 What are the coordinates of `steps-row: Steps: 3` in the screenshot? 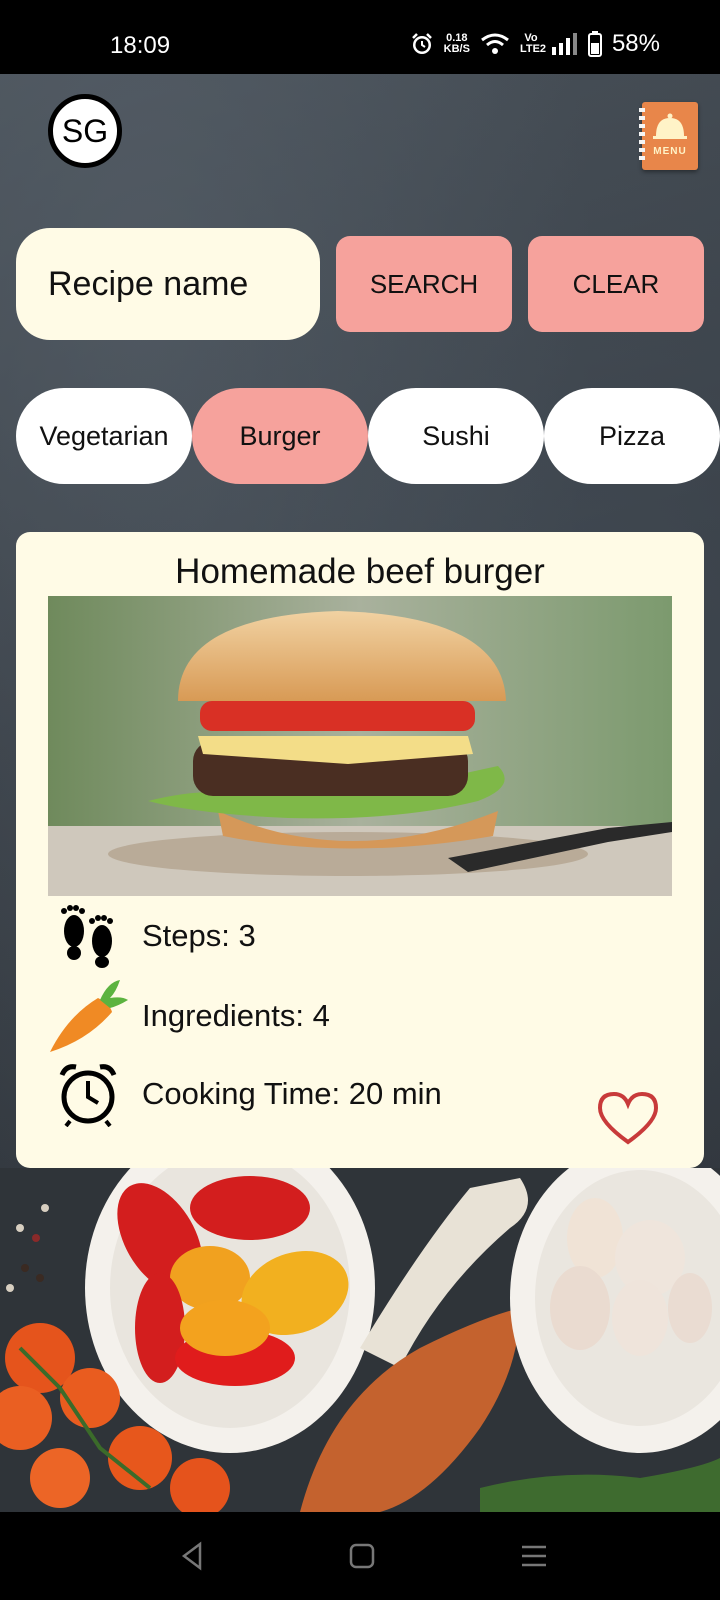 It's located at (328, 936).